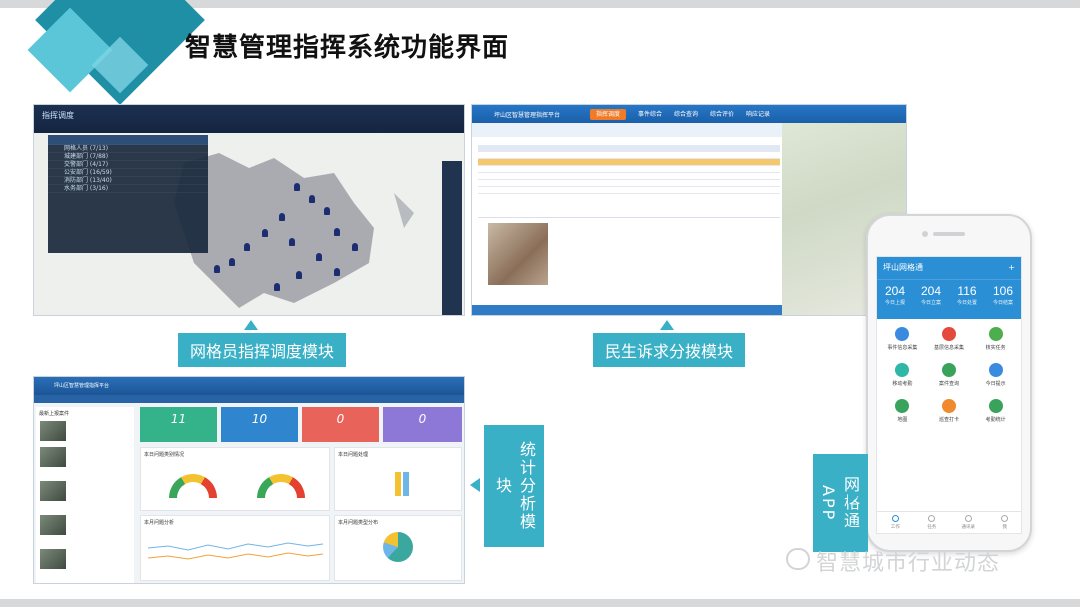  I want to click on tab-work: 工作, so click(895, 522).